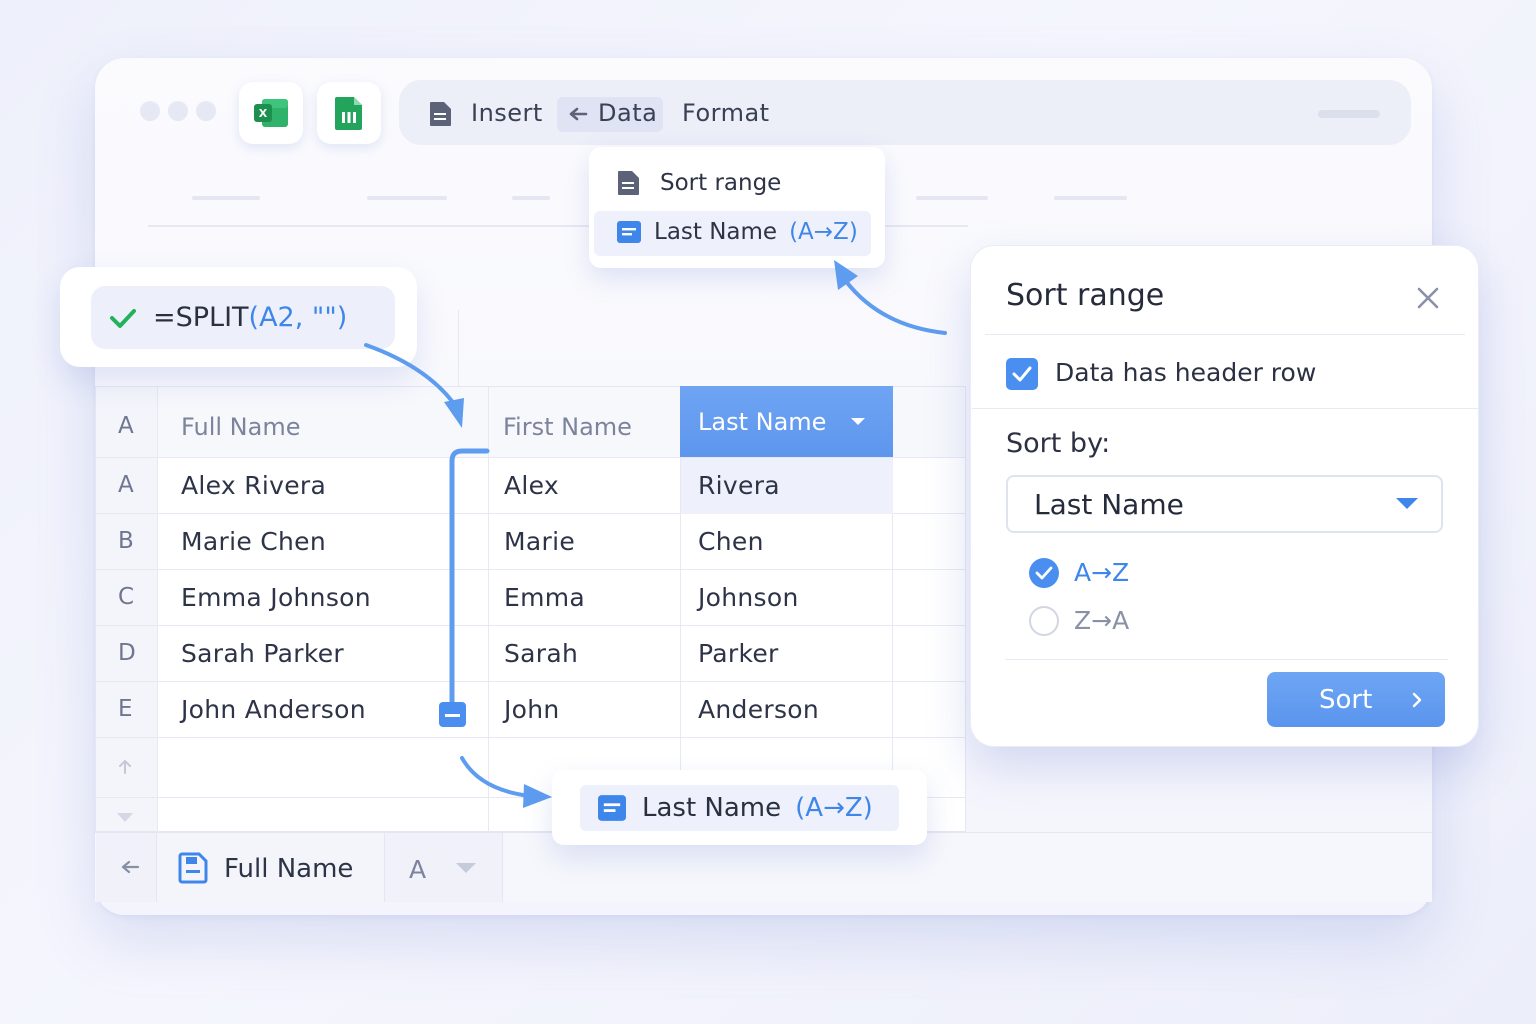 The width and height of the screenshot is (1536, 1024). Describe the element at coordinates (739, 485) in the screenshot. I see `cell-last-name: Rivera` at that location.